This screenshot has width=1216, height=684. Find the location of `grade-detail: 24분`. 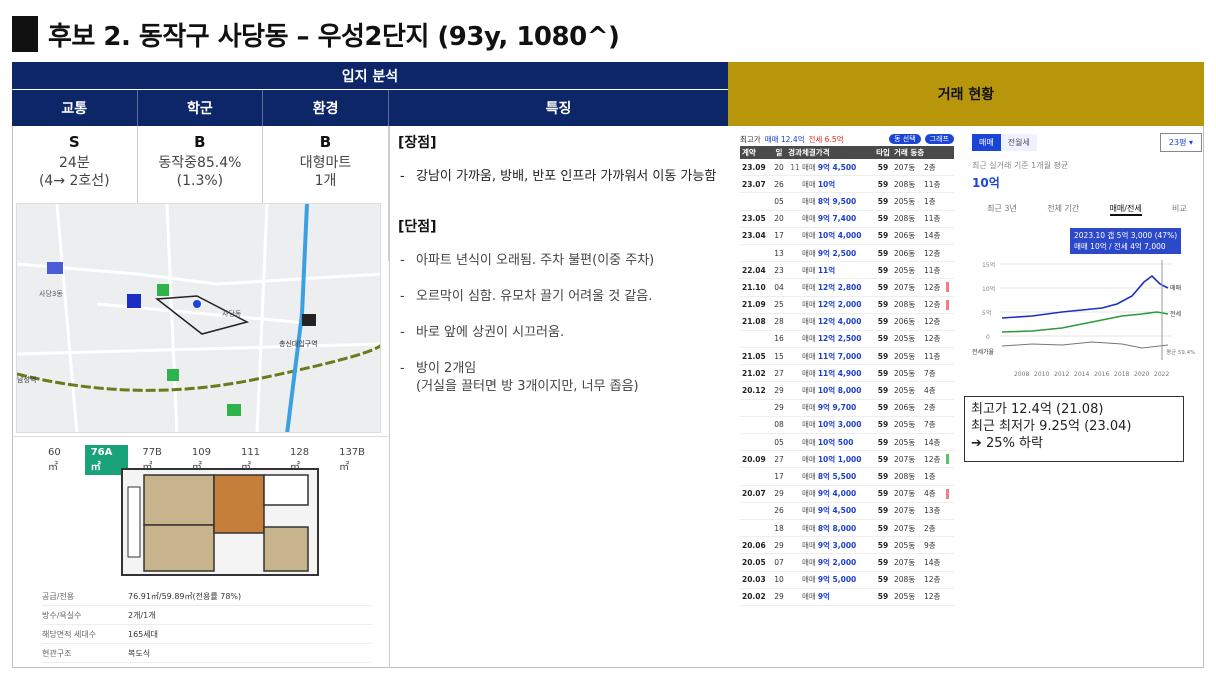

grade-detail: 24분 is located at coordinates (74, 163).